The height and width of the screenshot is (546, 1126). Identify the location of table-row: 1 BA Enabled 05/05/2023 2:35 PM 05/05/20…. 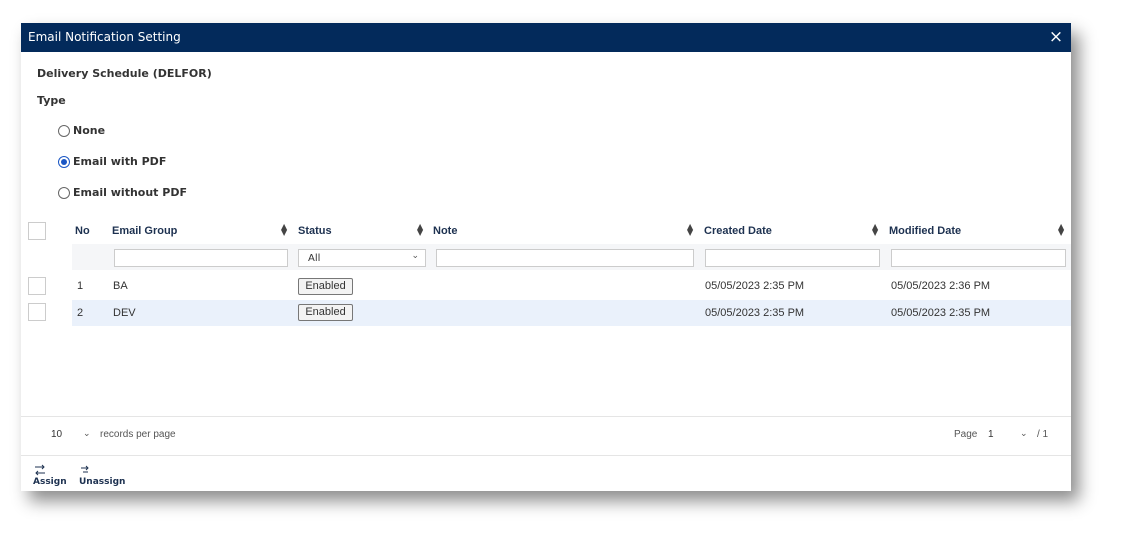
(571, 286).